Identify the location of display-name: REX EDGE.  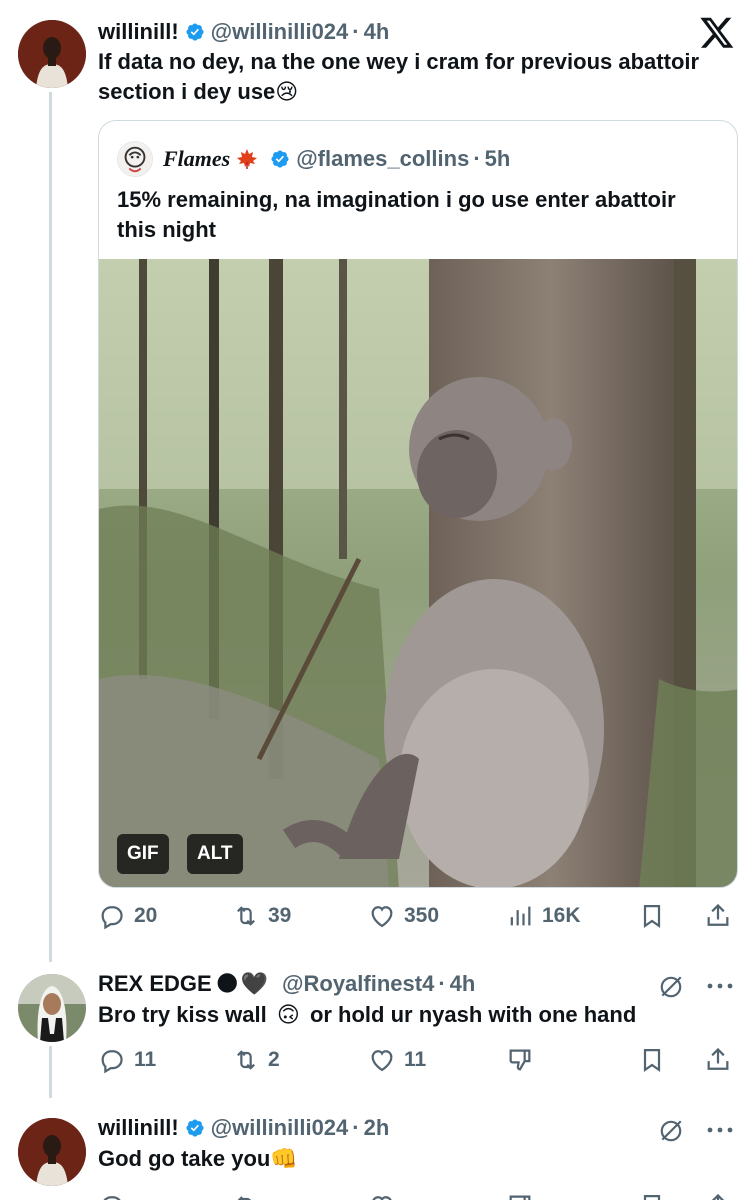
(155, 984).